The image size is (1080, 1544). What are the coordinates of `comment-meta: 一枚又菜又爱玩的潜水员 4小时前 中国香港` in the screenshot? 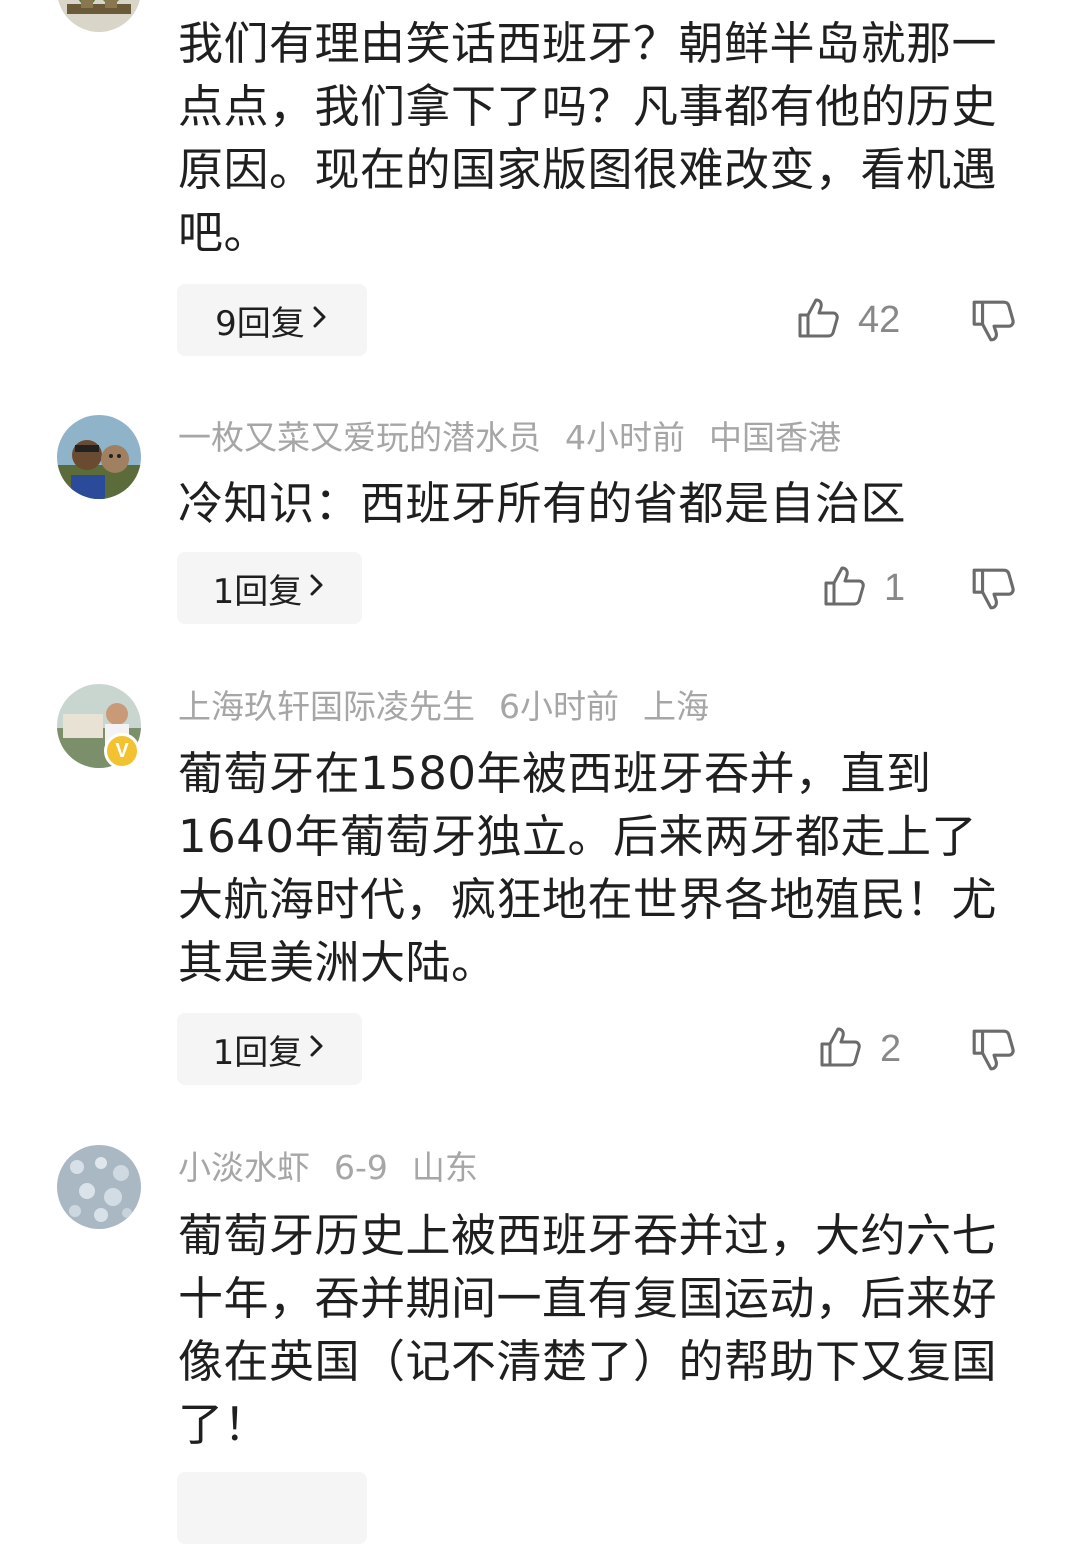 It's located at (521, 438).